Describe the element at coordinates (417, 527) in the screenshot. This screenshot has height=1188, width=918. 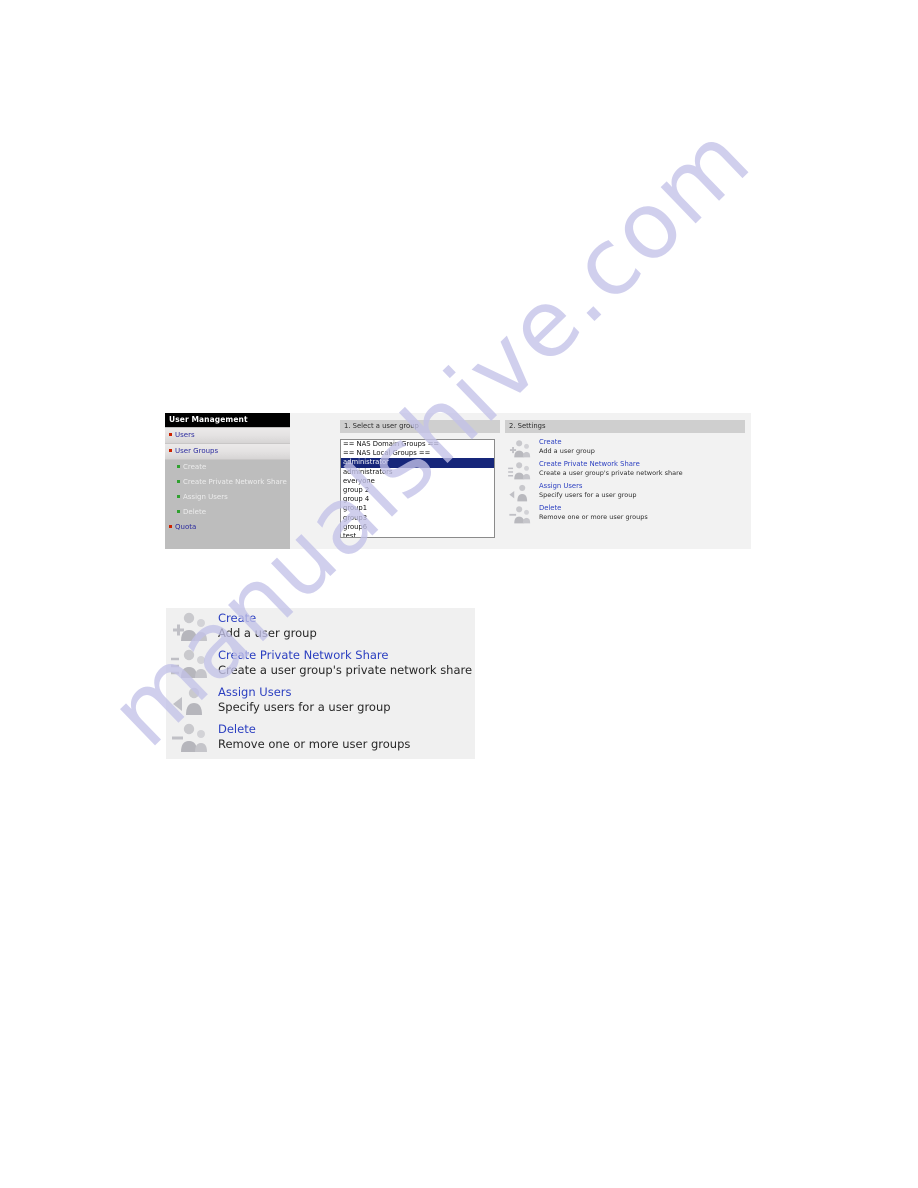
I see `list-item: group6` at that location.